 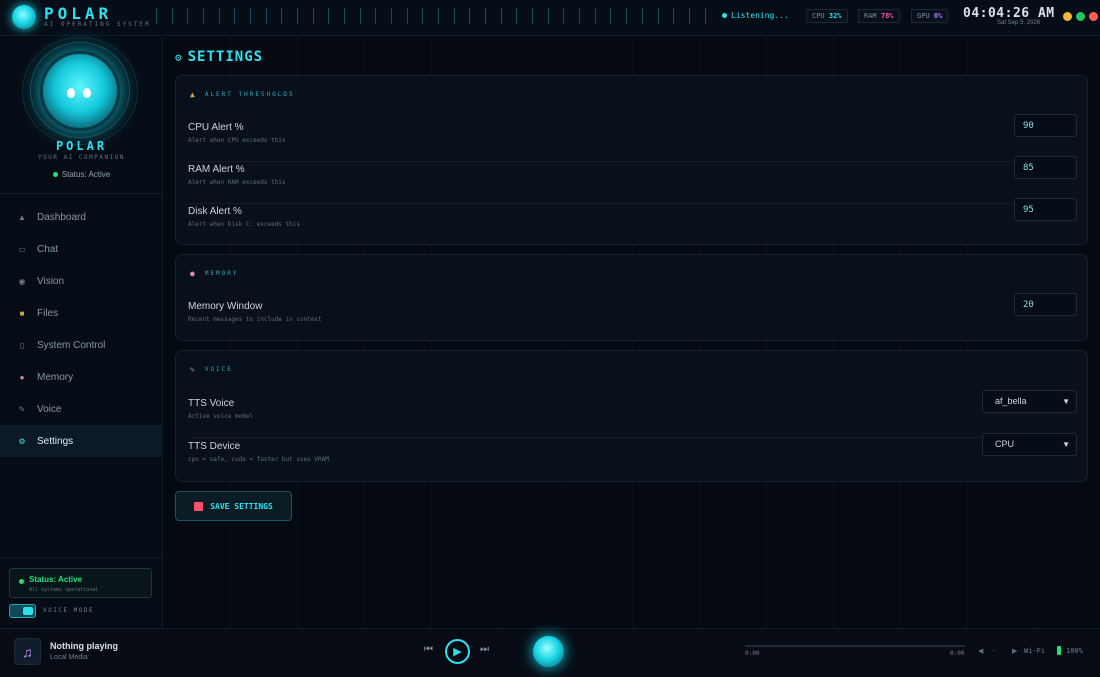 I want to click on bell-icon: ▲, so click(x=193, y=94).